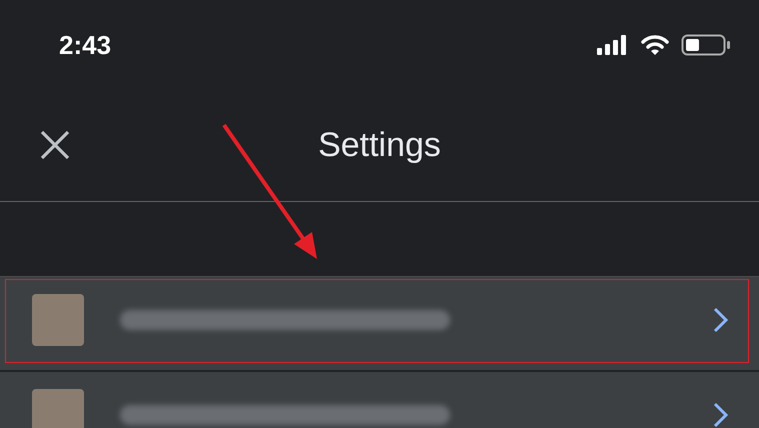 This screenshot has height=428, width=759. I want to click on battery-icon, so click(706, 45).